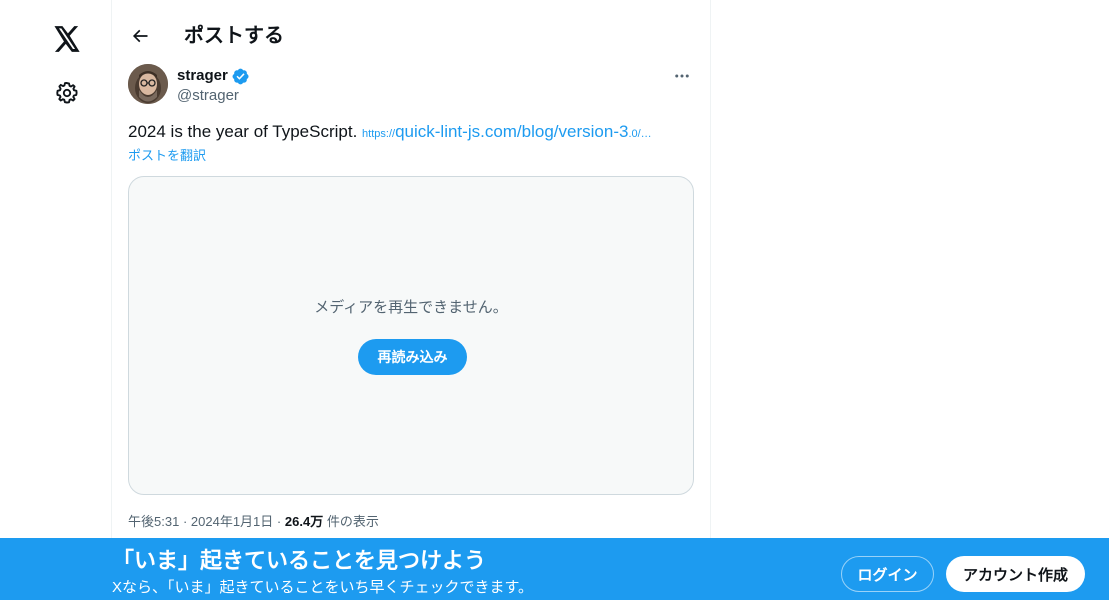 This screenshot has height=600, width=1109. What do you see at coordinates (412, 357) in the screenshot?
I see `reload-button: 再読み込み` at bounding box center [412, 357].